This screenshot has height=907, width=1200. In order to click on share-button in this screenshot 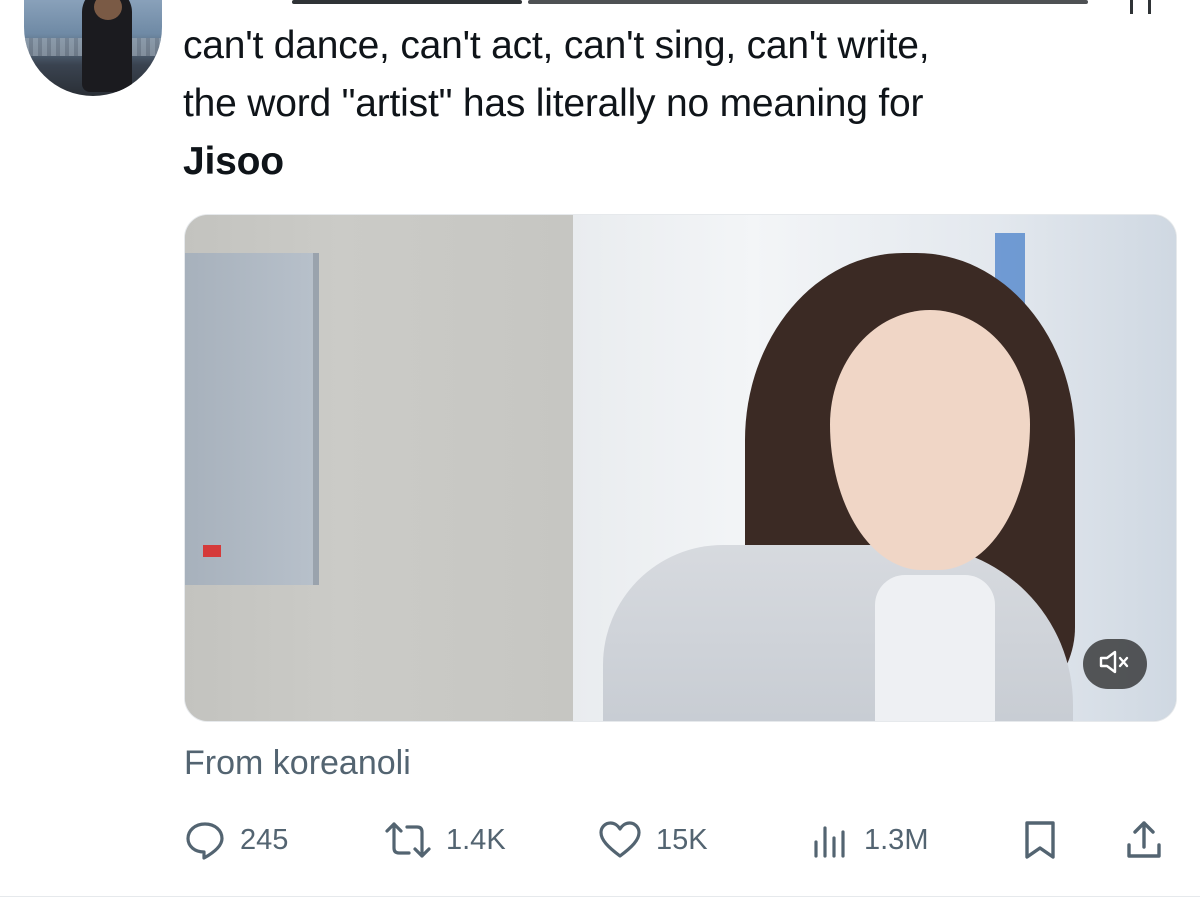, I will do `click(1144, 840)`.